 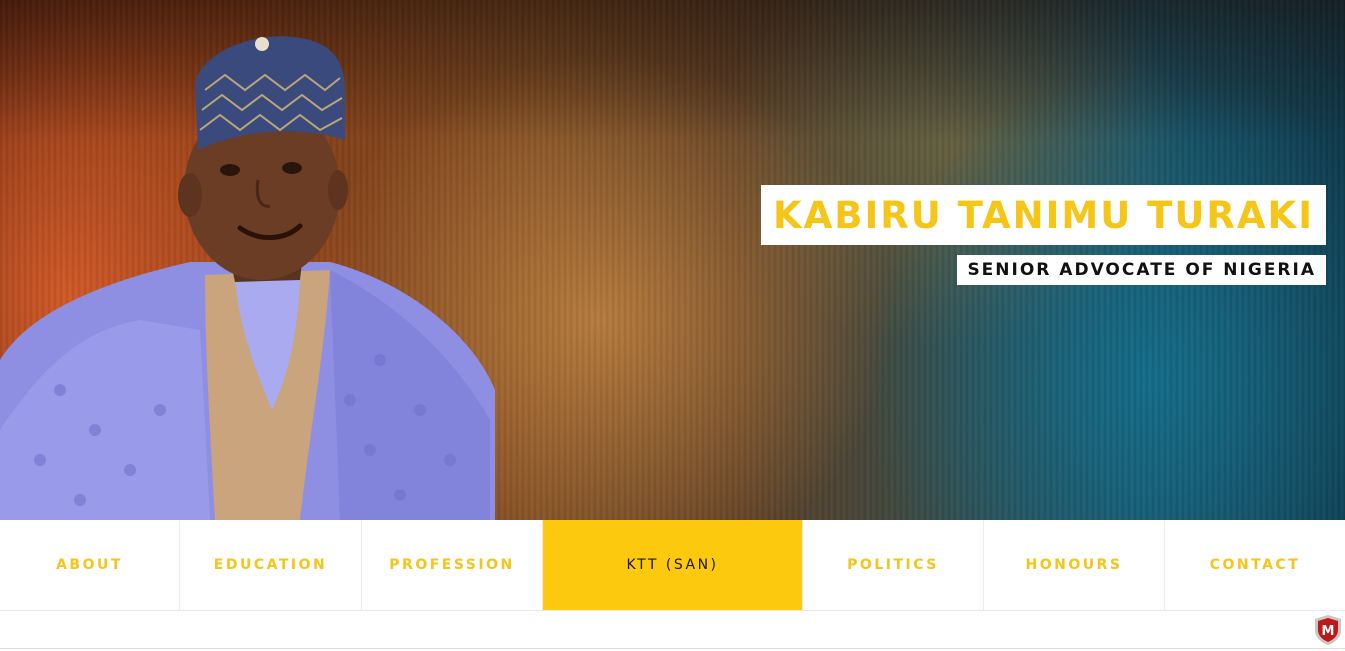 I want to click on hero-subtitle: SENIOR ADVOCATE OF NIGERIA, so click(x=1141, y=270).